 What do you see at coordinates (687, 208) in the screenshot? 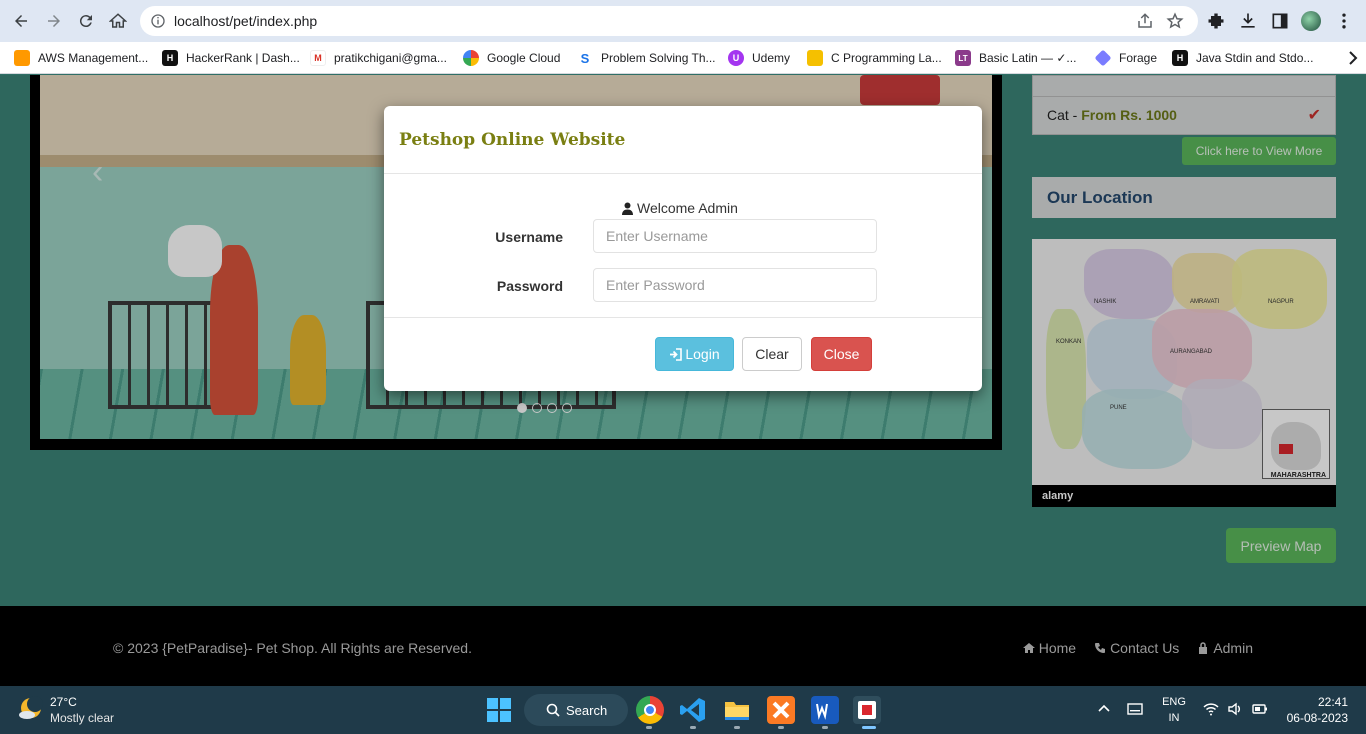
I see `welcome-text: Welcome Admin` at bounding box center [687, 208].